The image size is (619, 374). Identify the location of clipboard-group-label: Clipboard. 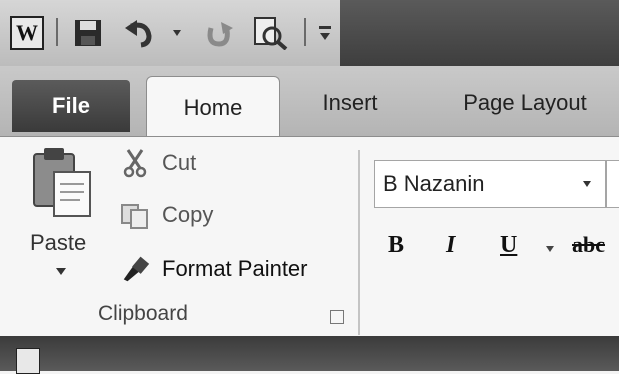
(143, 313).